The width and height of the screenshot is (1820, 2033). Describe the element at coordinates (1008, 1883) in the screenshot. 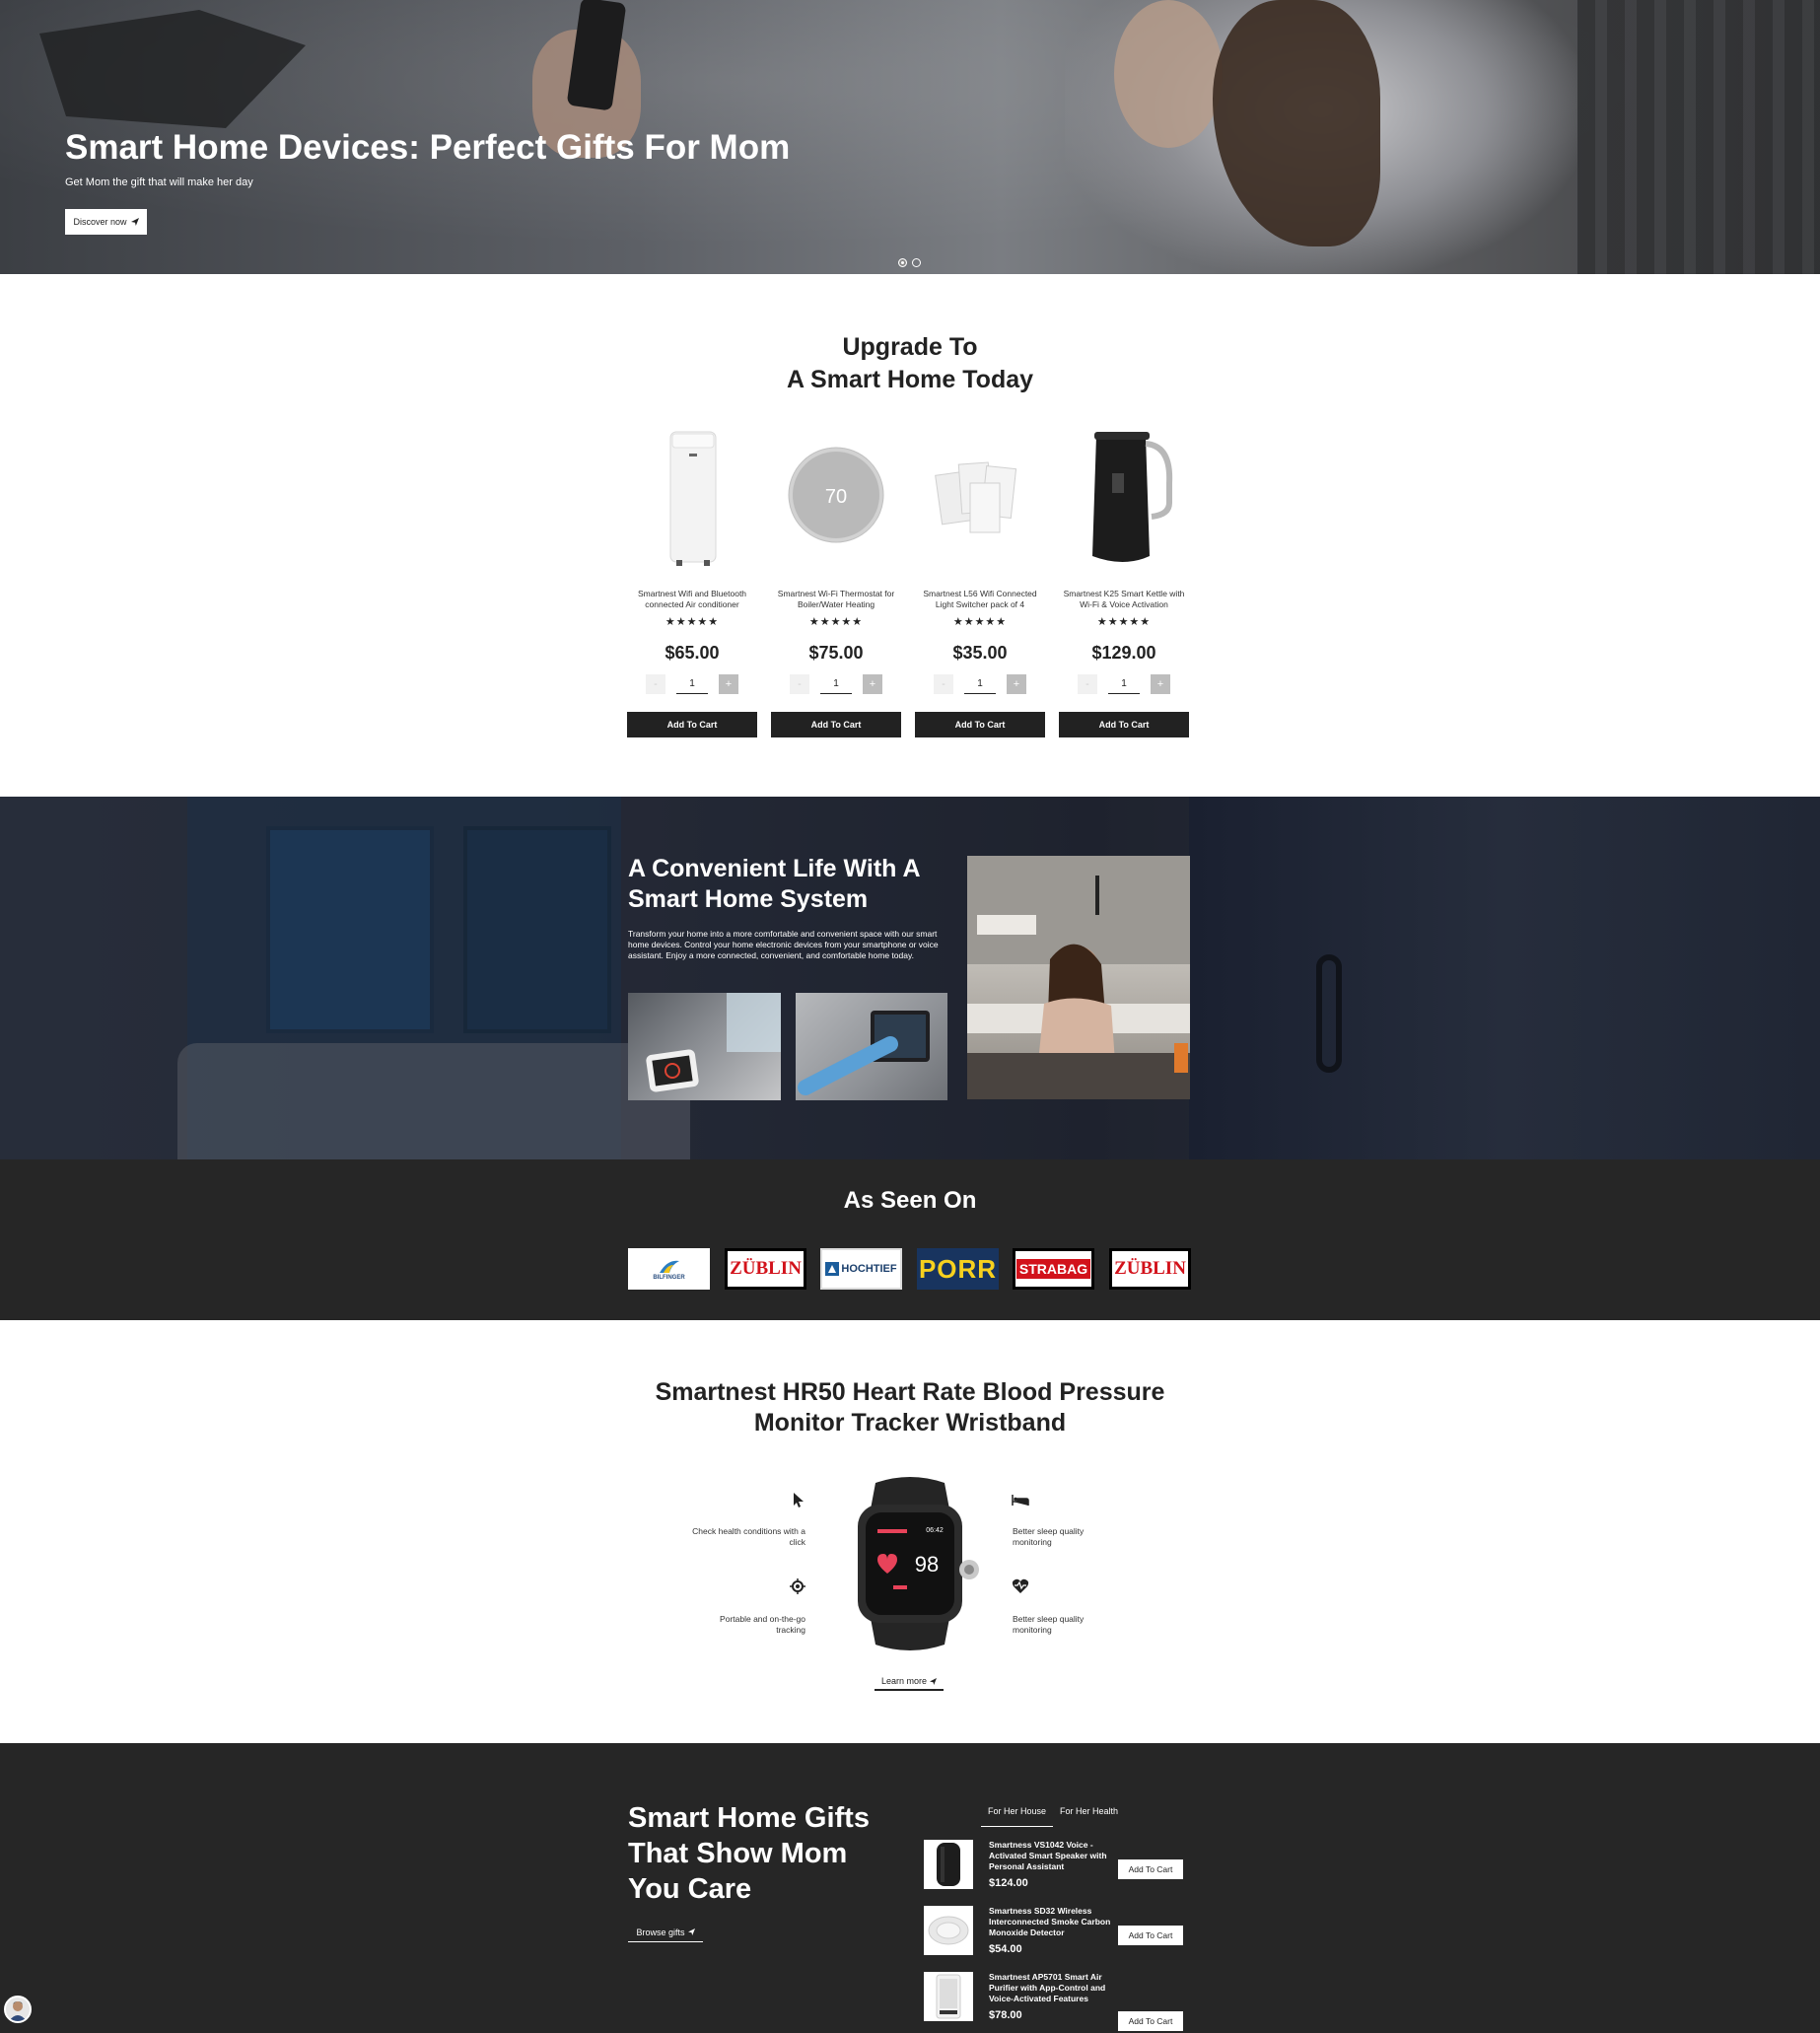

I see `gift-item-price: $124.00` at that location.